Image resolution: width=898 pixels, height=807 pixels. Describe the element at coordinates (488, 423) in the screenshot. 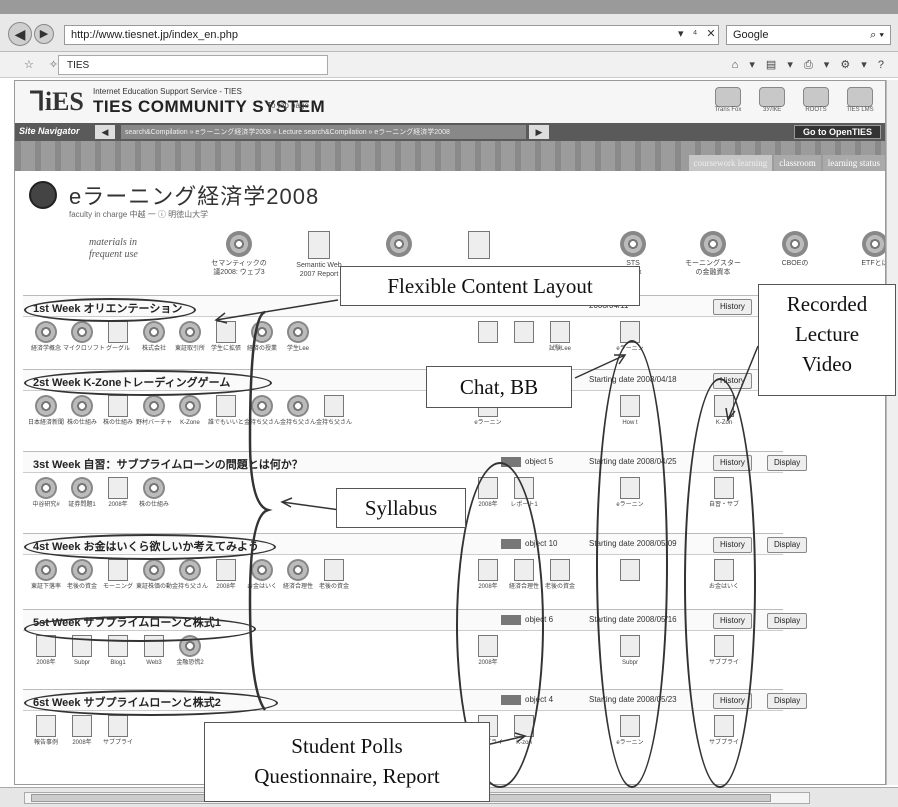

I see `item-label: eラーニン` at that location.